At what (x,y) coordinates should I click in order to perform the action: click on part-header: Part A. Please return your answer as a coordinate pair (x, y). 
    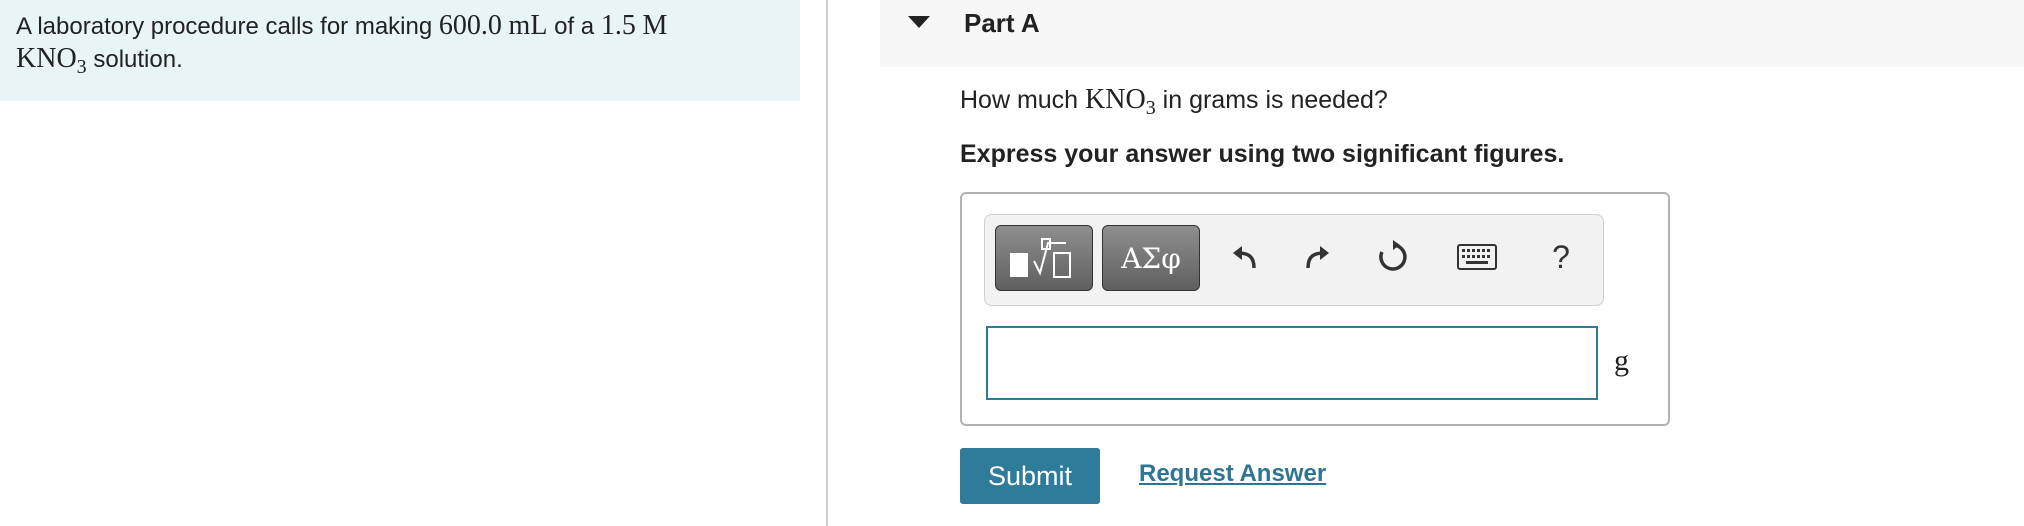
    Looking at the image, I should click on (1452, 33).